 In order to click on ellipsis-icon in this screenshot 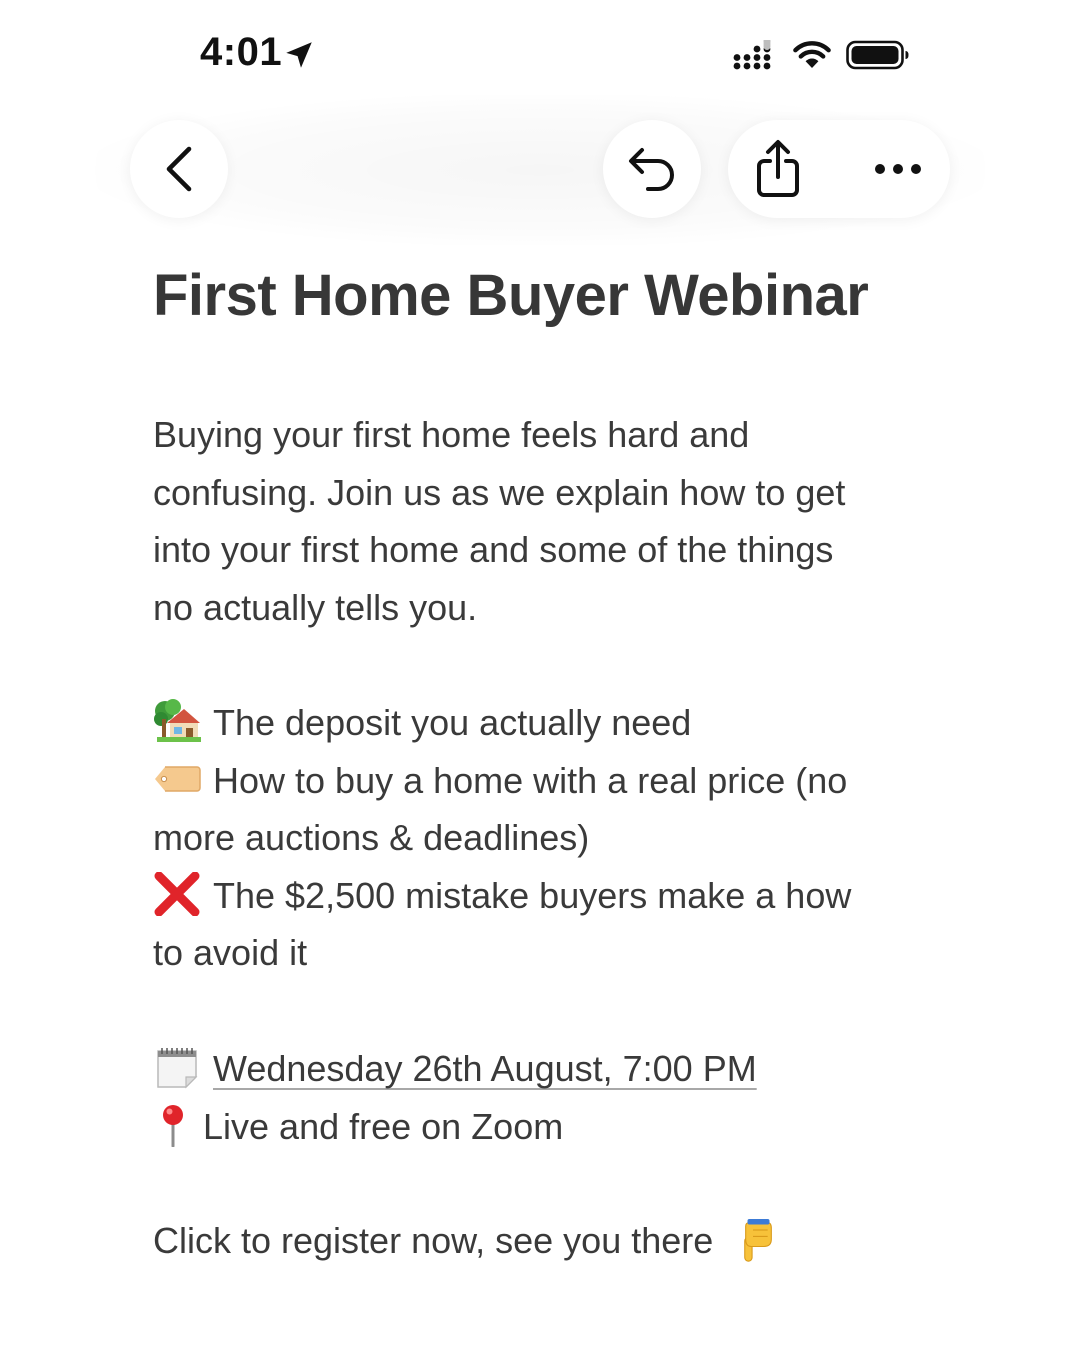, I will do `click(898, 169)`.